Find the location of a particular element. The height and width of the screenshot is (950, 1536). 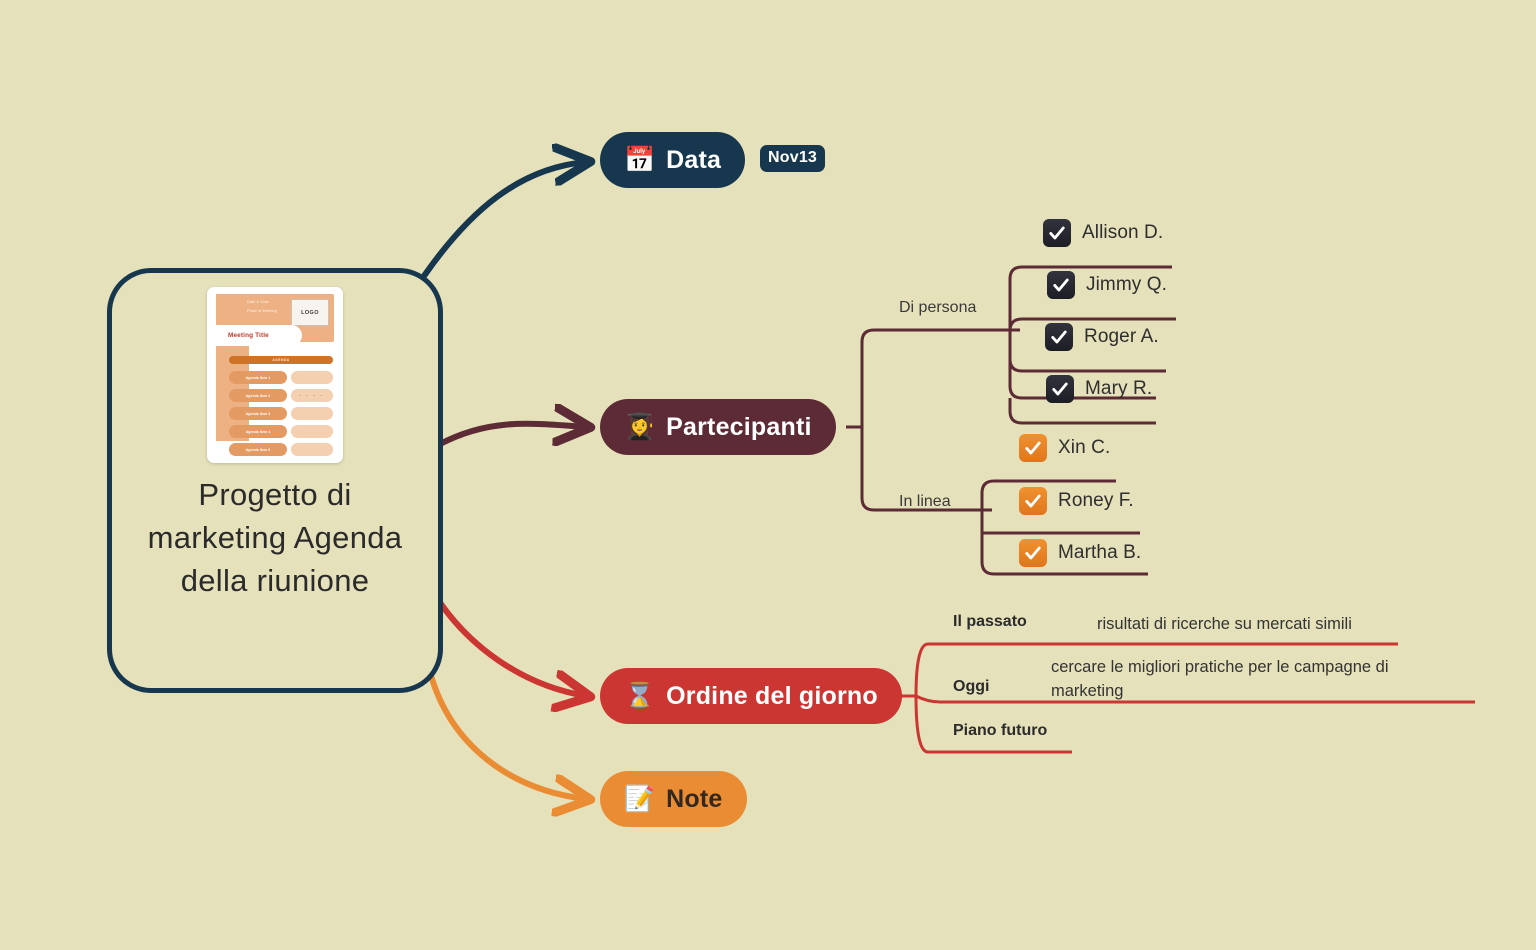

list-item: Allison D. is located at coordinates (1103, 233).